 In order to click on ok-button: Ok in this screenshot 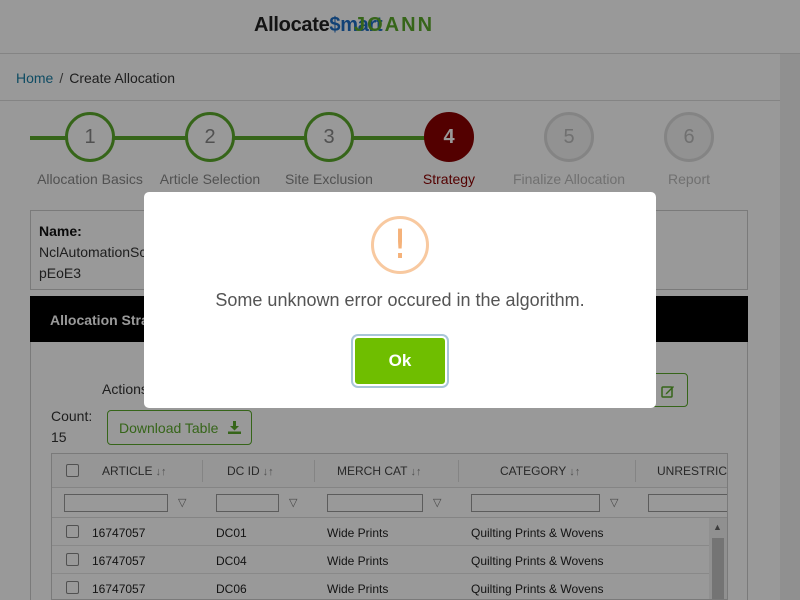, I will do `click(400, 361)`.